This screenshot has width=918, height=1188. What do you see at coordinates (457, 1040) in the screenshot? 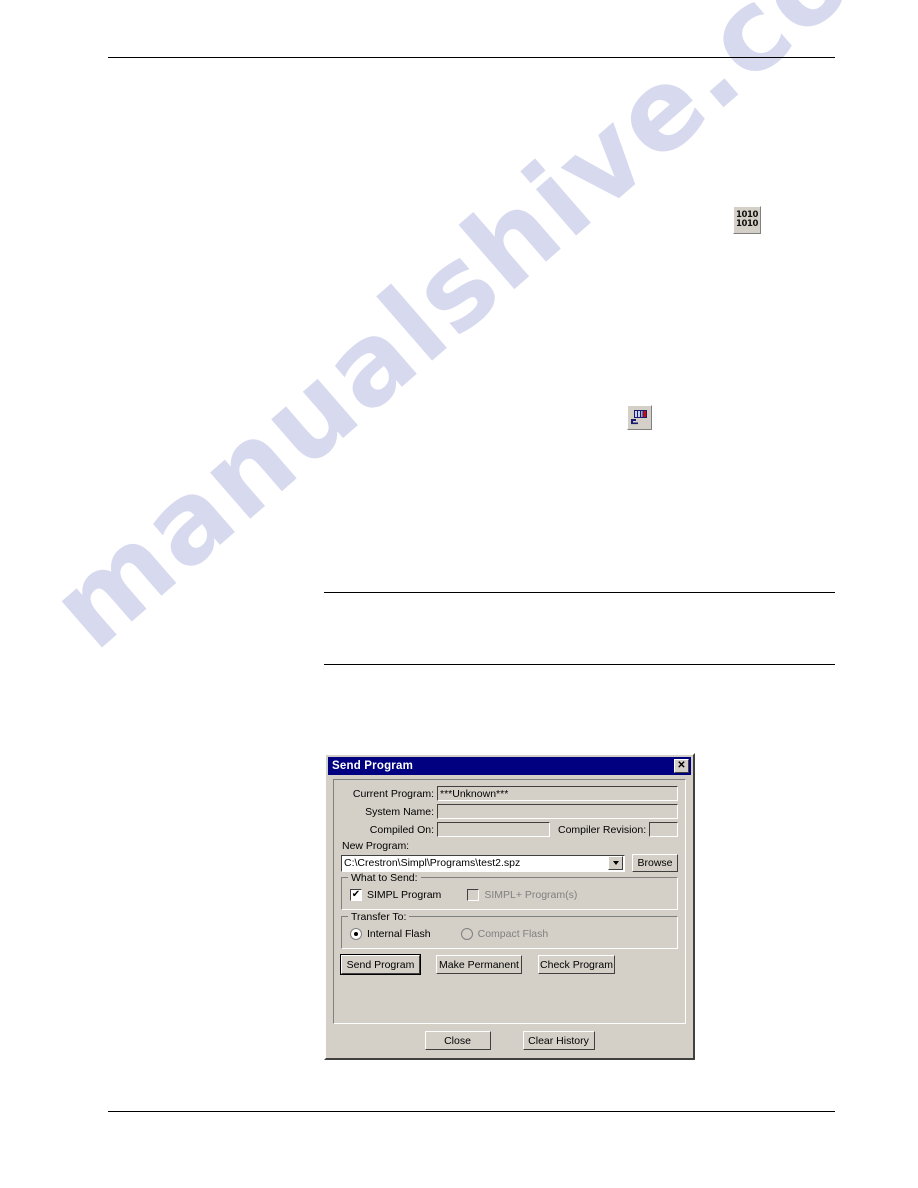
I see `close-button: Close` at bounding box center [457, 1040].